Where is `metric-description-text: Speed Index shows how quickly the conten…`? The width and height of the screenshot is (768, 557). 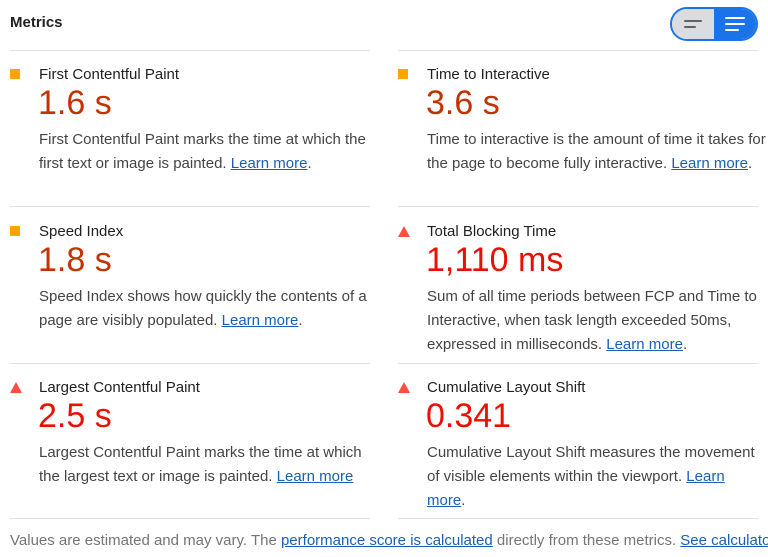 metric-description-text: Speed Index shows how quickly the conten… is located at coordinates (203, 308).